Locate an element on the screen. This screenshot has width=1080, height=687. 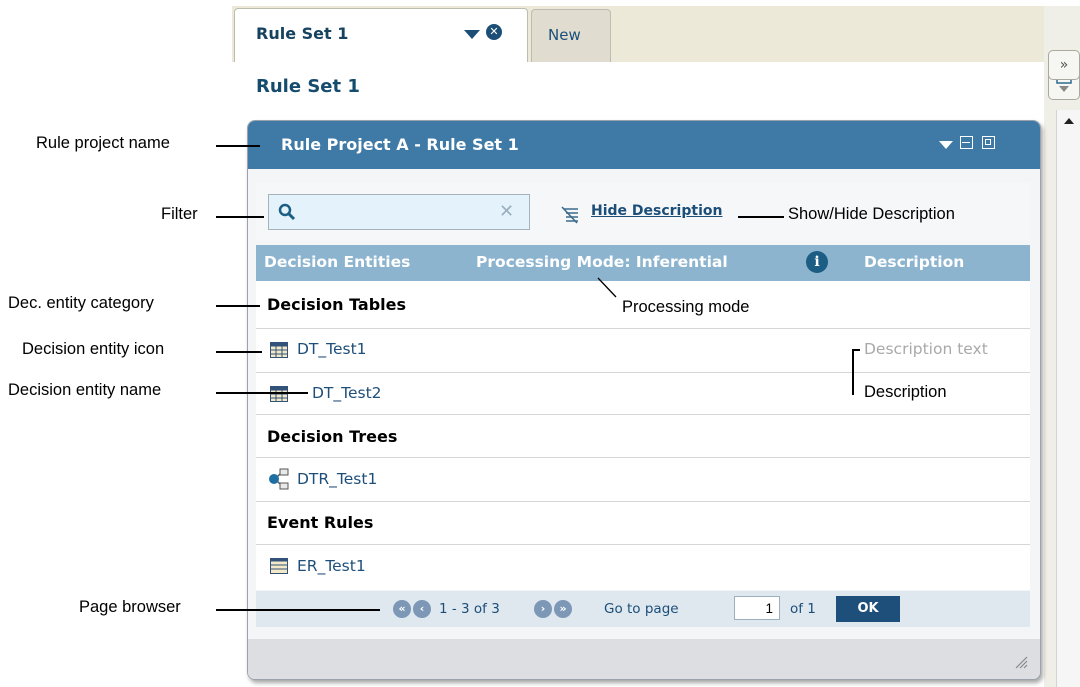
category-name: Decision Tables is located at coordinates (337, 304).